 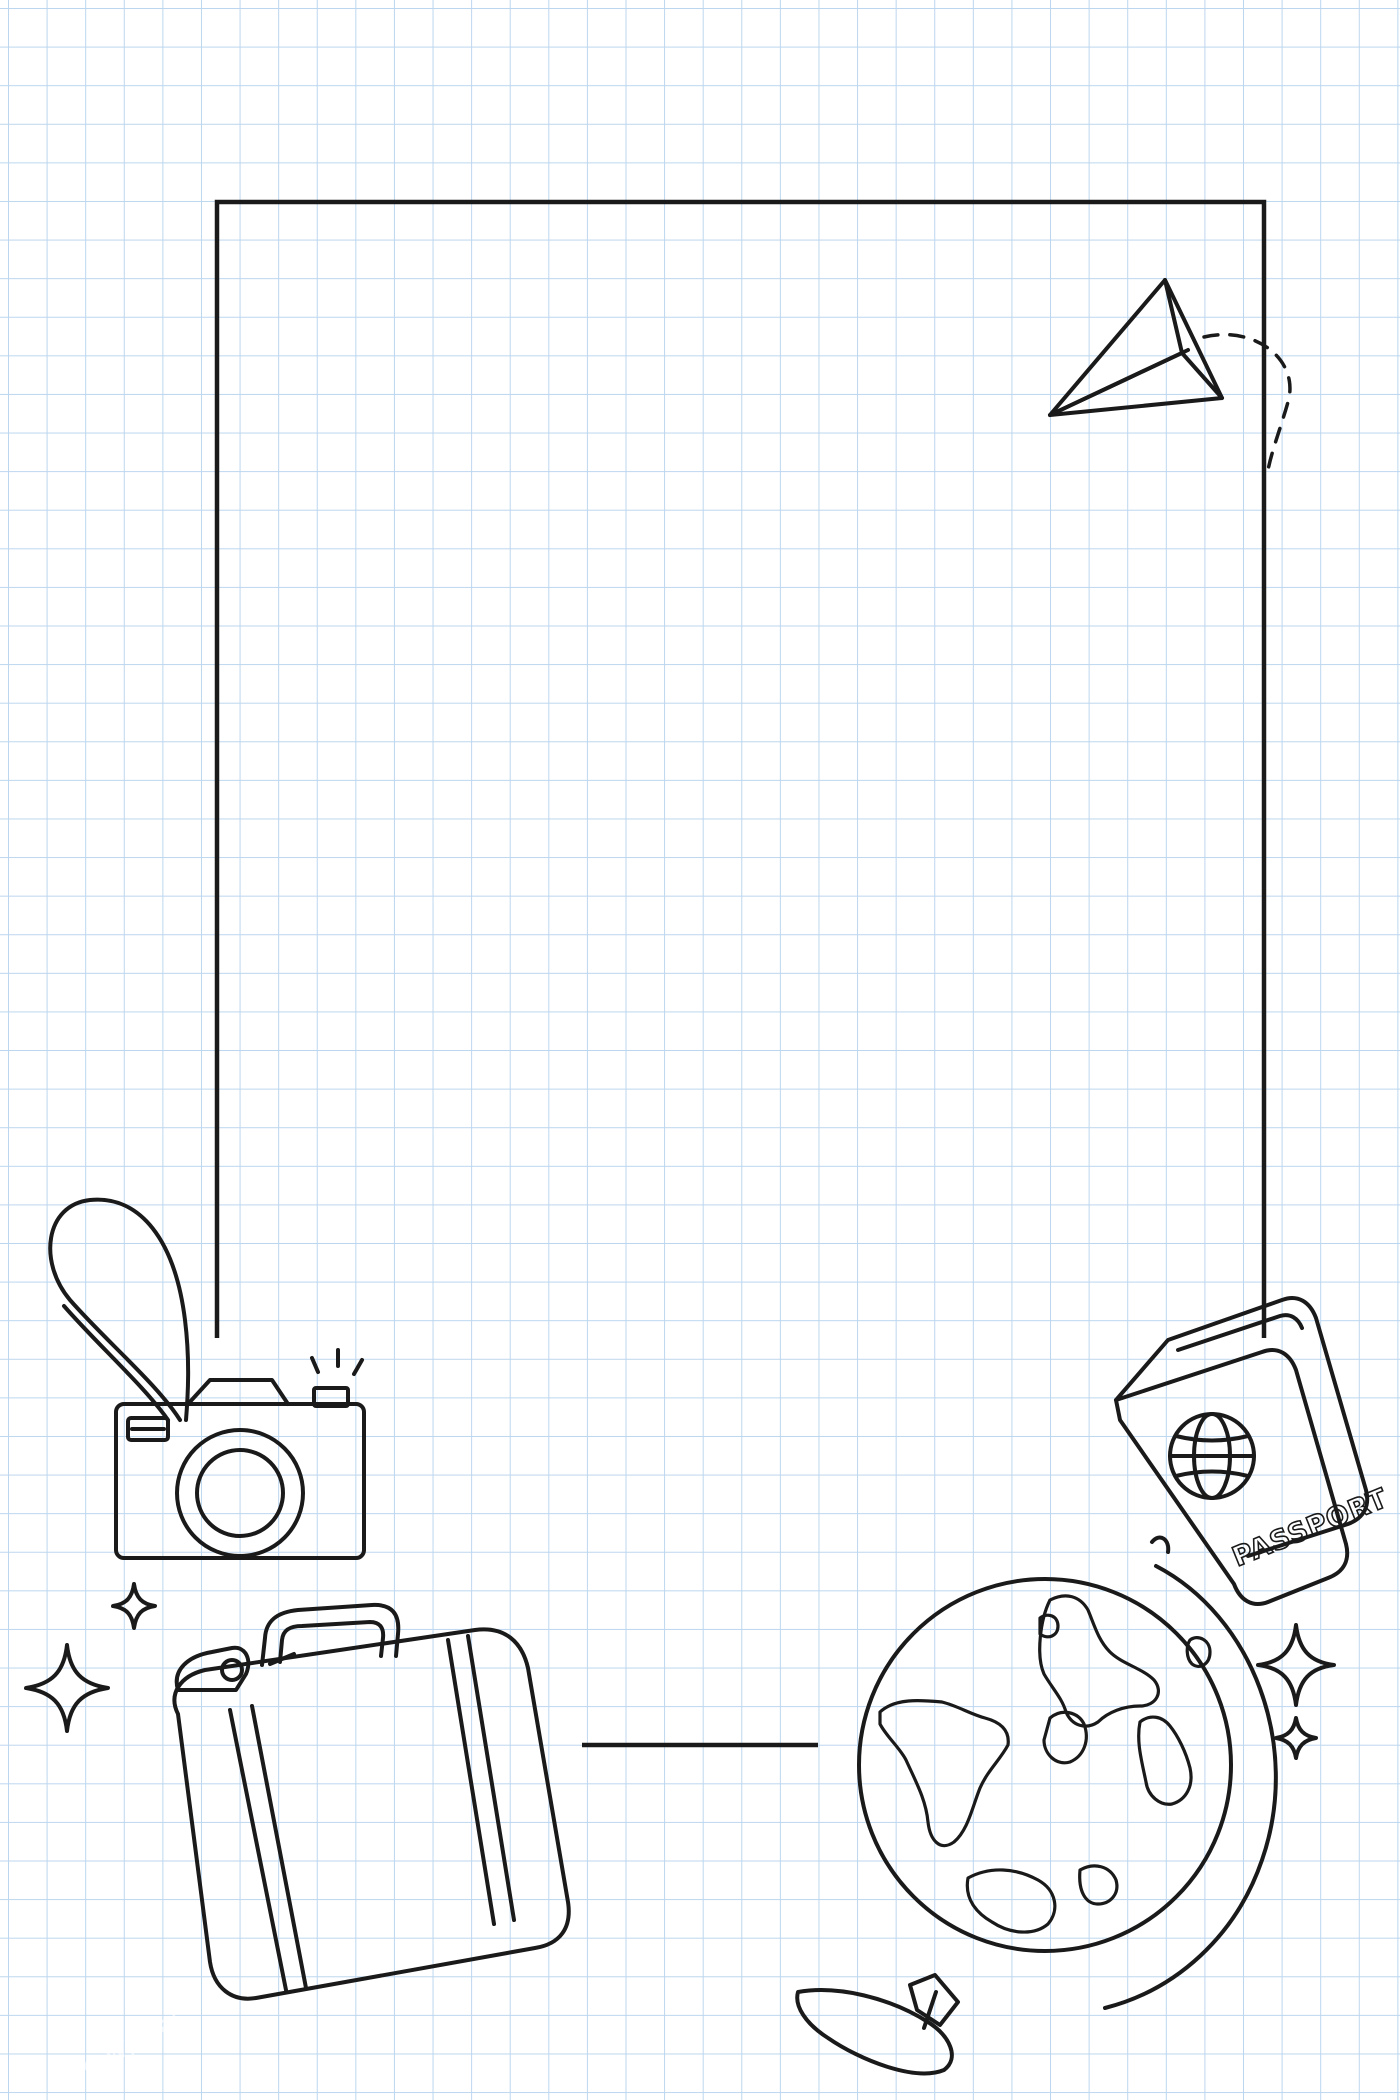 I want to click on suitcase-icon, so click(x=371, y=1801).